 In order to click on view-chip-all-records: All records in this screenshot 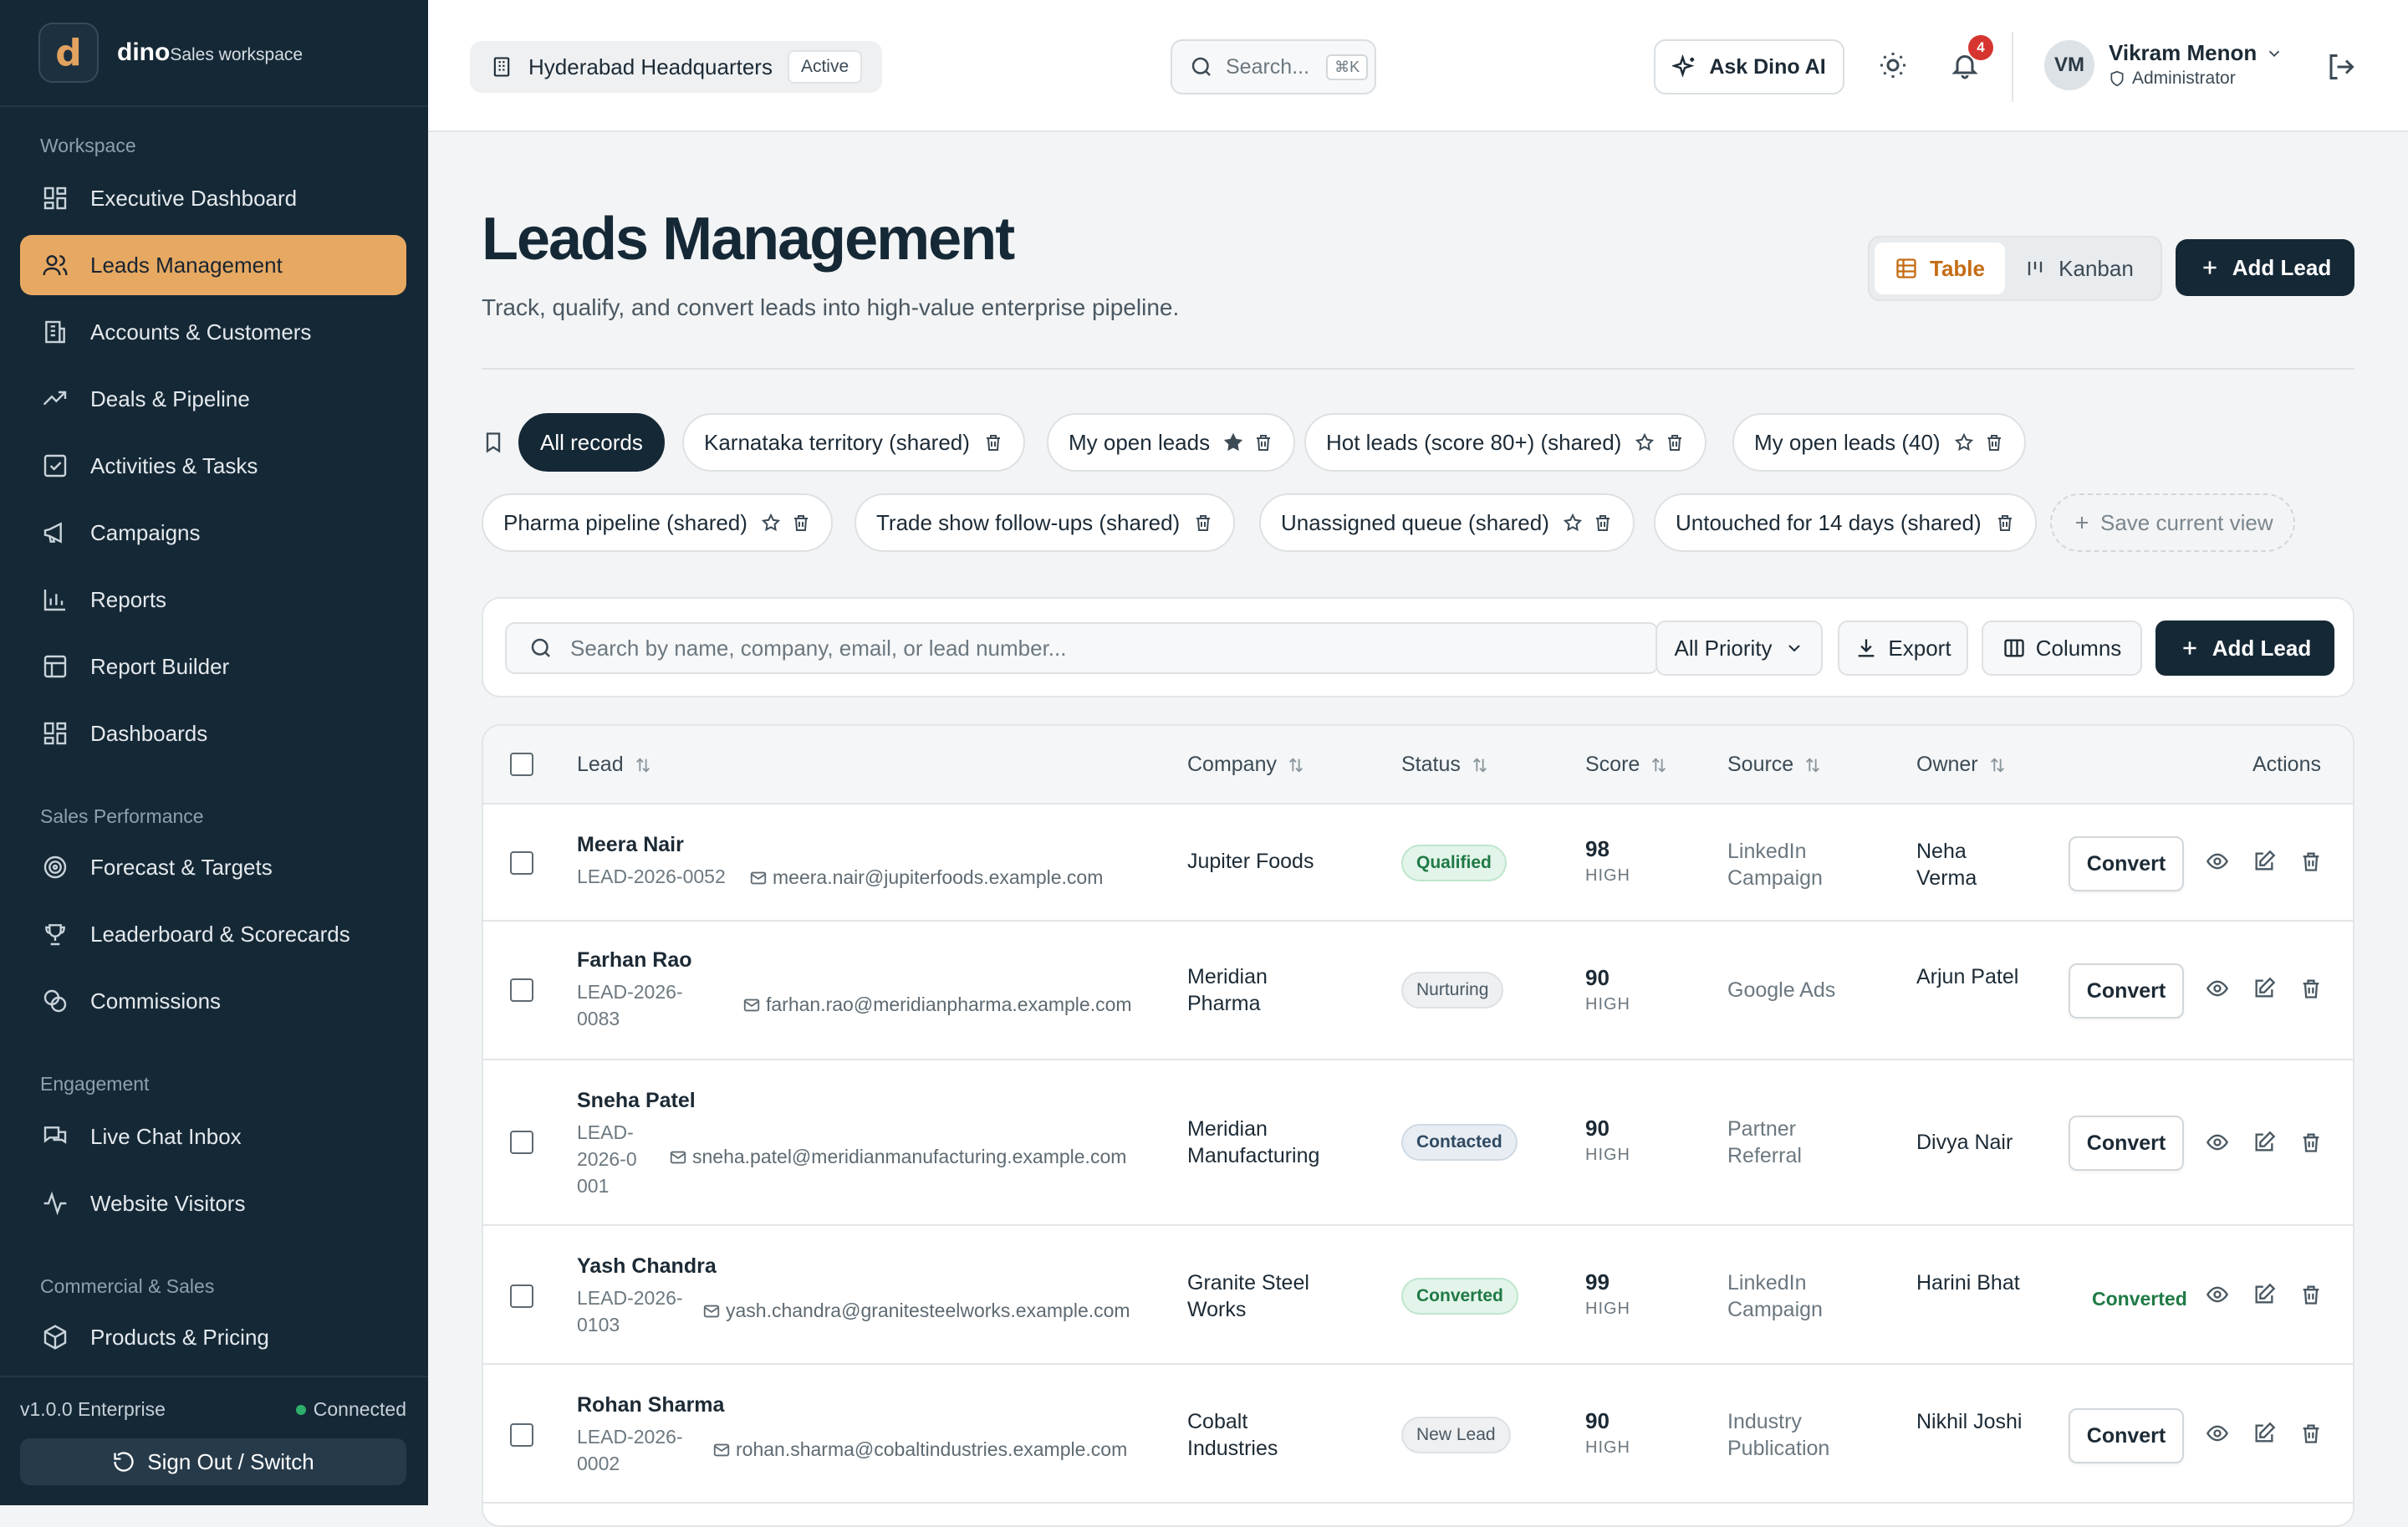, I will do `click(591, 443)`.